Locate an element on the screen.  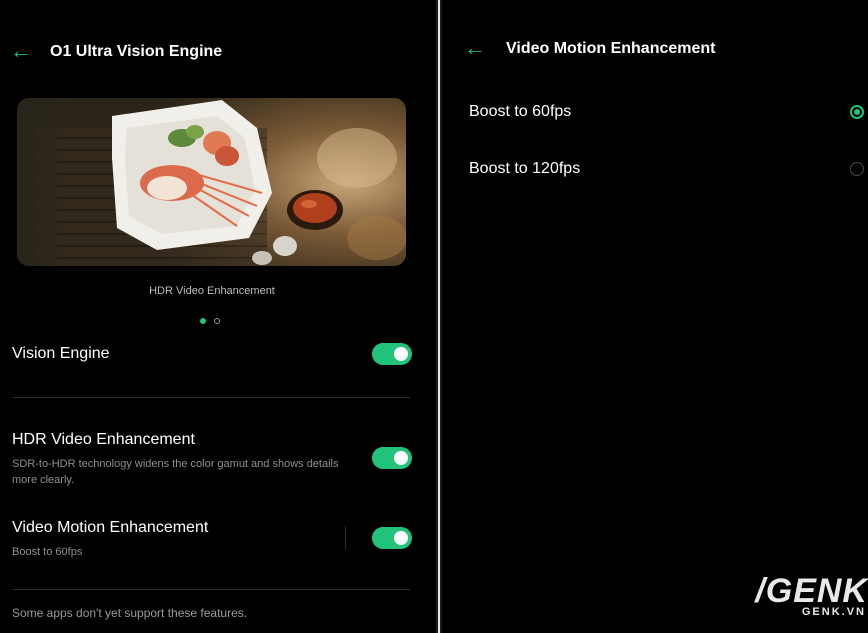
watermark-logo: /GENK is located at coordinates (811, 591).